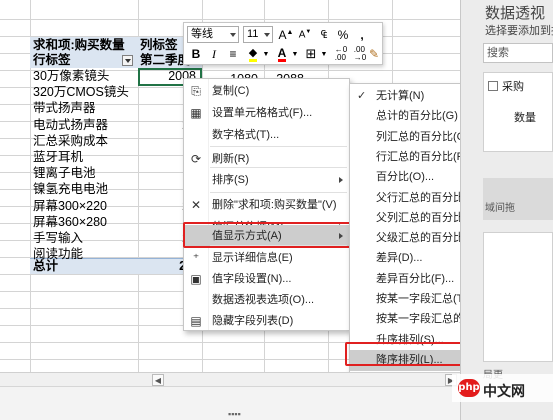 Image resolution: width=553 pixels, height=420 pixels. What do you see at coordinates (81, 92) in the screenshot?
I see `pivot-row-label: 320万CMOS镜头` at bounding box center [81, 92].